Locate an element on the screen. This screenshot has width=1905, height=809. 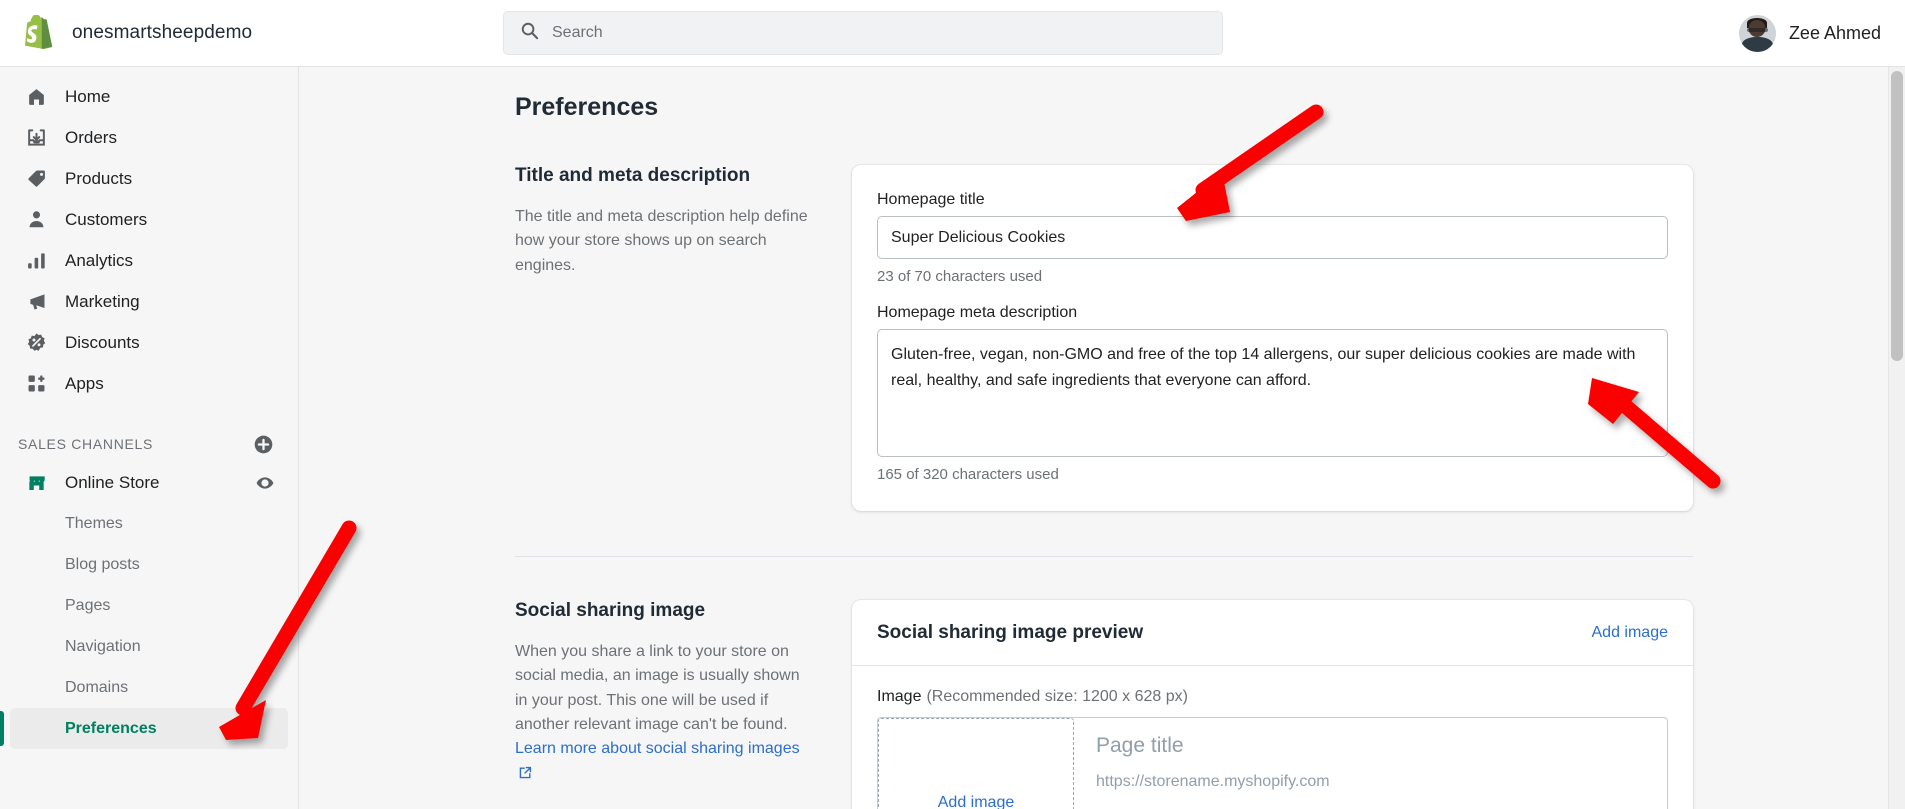
homepage-title-label: Homepage title is located at coordinates (931, 199).